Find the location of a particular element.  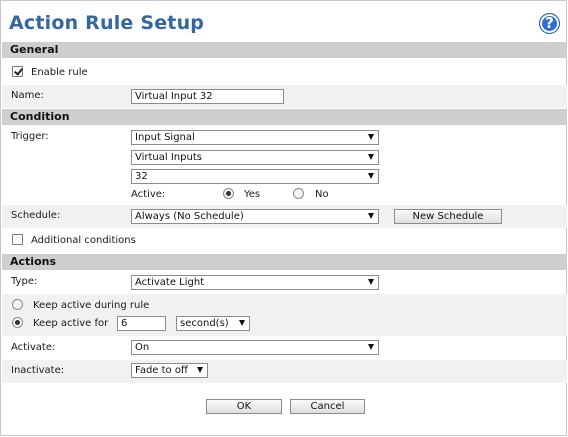

section-actions-header: Actions is located at coordinates (284, 262).